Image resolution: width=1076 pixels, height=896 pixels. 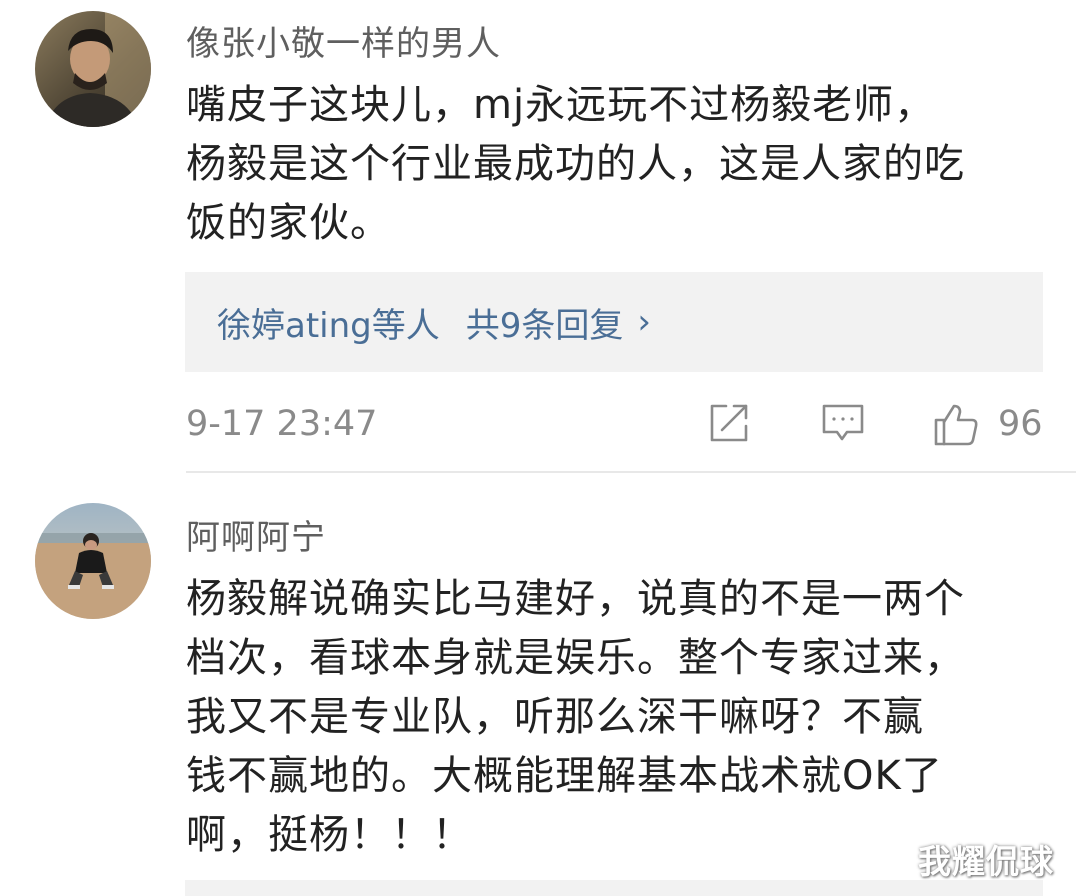 I want to click on replies-preview: 徐婷ating等人 共9条回复 ›, so click(x=614, y=322).